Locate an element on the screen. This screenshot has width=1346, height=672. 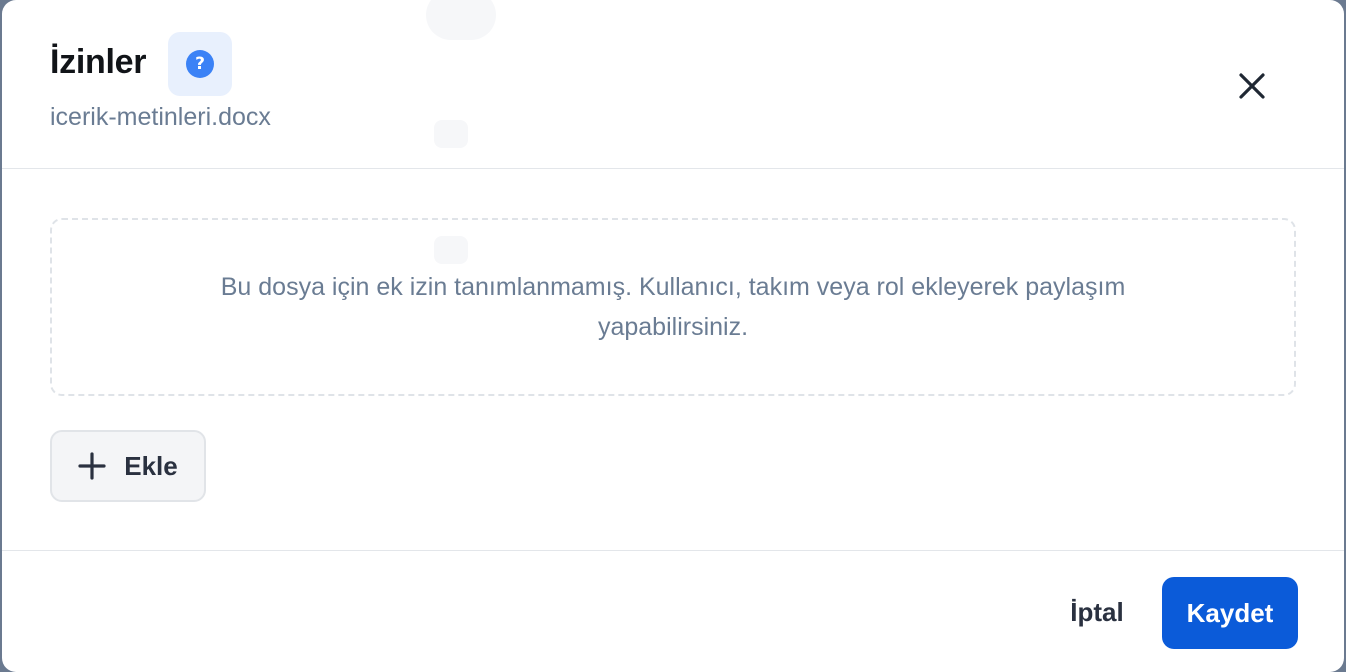
file-name: icerik-metinleri.docx is located at coordinates (160, 117).